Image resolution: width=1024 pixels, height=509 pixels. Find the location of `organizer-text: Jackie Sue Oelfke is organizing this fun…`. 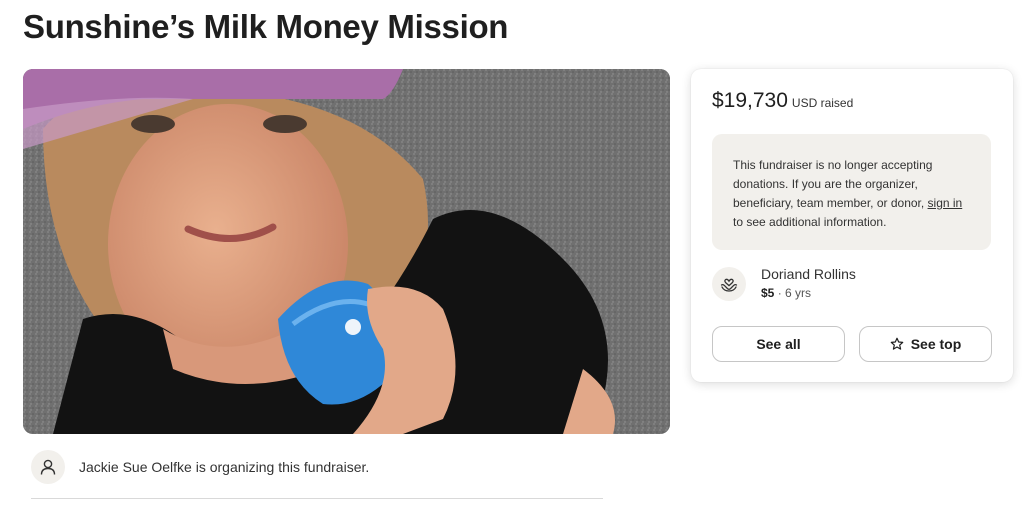

organizer-text: Jackie Sue Oelfke is organizing this fun… is located at coordinates (224, 467).